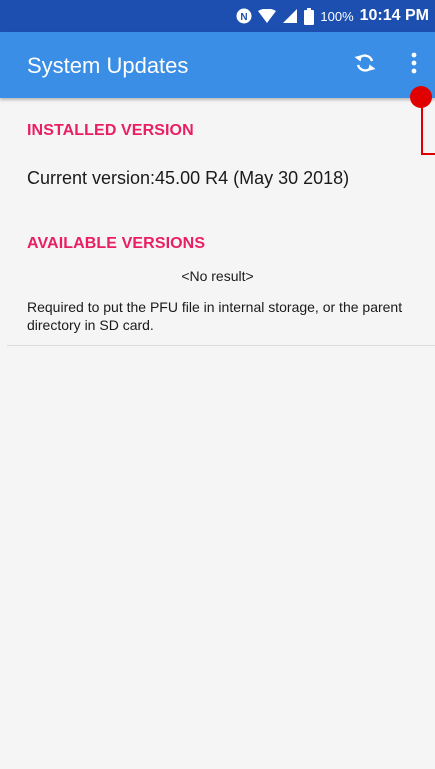  Describe the element at coordinates (110, 130) in the screenshot. I see `installed-version-header: INSTALLED VERSION` at that location.